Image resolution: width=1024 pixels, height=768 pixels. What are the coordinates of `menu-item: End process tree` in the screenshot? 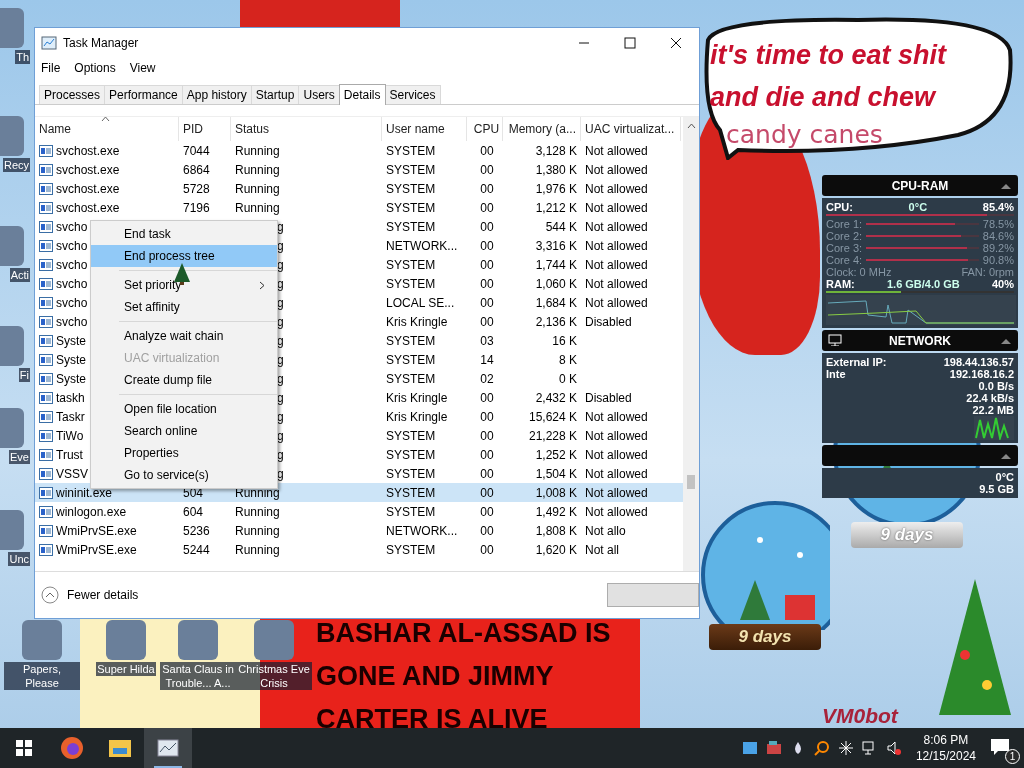 It's located at (184, 256).